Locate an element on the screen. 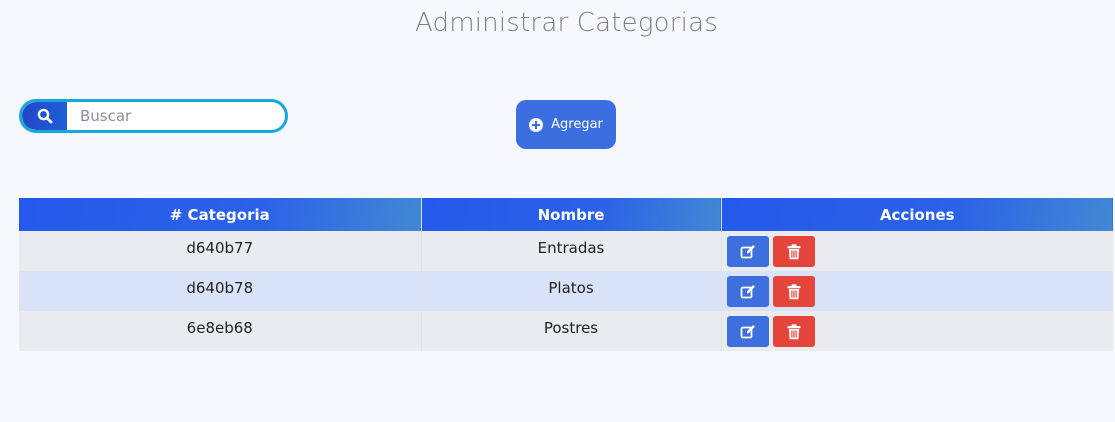  header-categoria: # Categoria is located at coordinates (220, 214).